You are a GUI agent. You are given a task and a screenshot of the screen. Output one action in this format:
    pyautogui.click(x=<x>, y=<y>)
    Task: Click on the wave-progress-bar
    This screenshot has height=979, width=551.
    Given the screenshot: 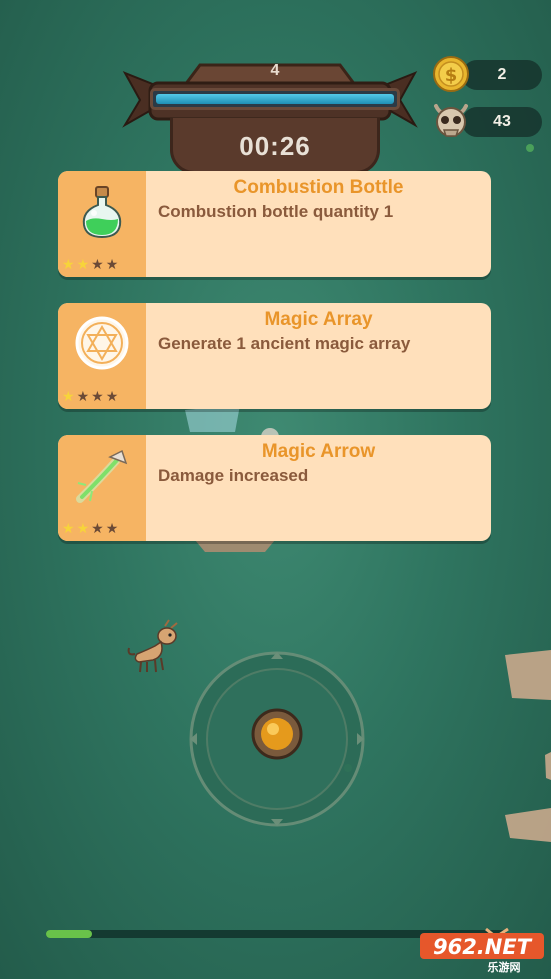 What is the action you would take?
    pyautogui.click(x=275, y=99)
    